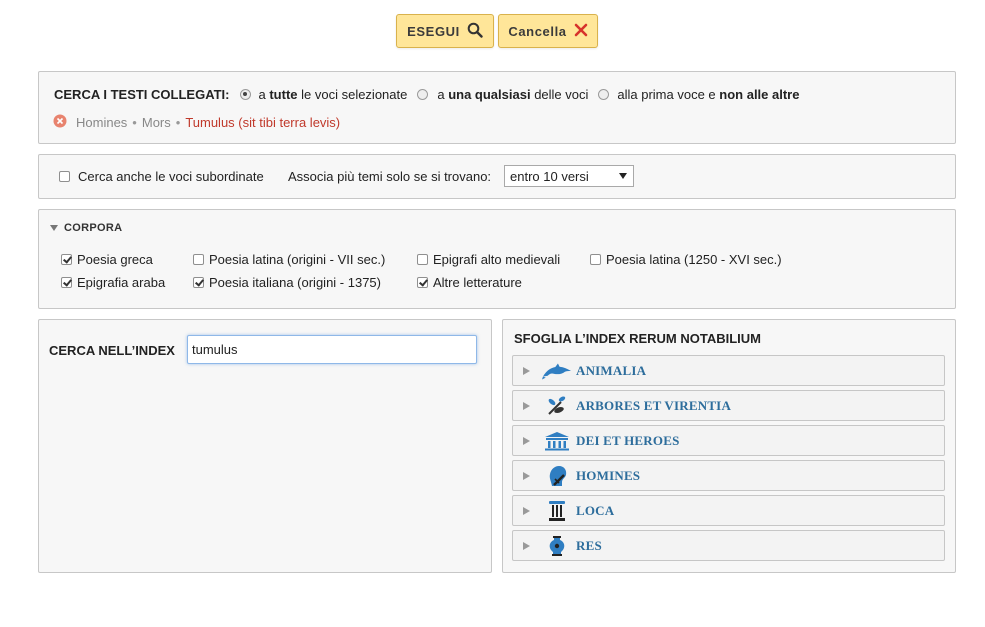  Describe the element at coordinates (513, 94) in the screenshot. I see `radio-any-label: a una qualsiasi delle voci` at that location.